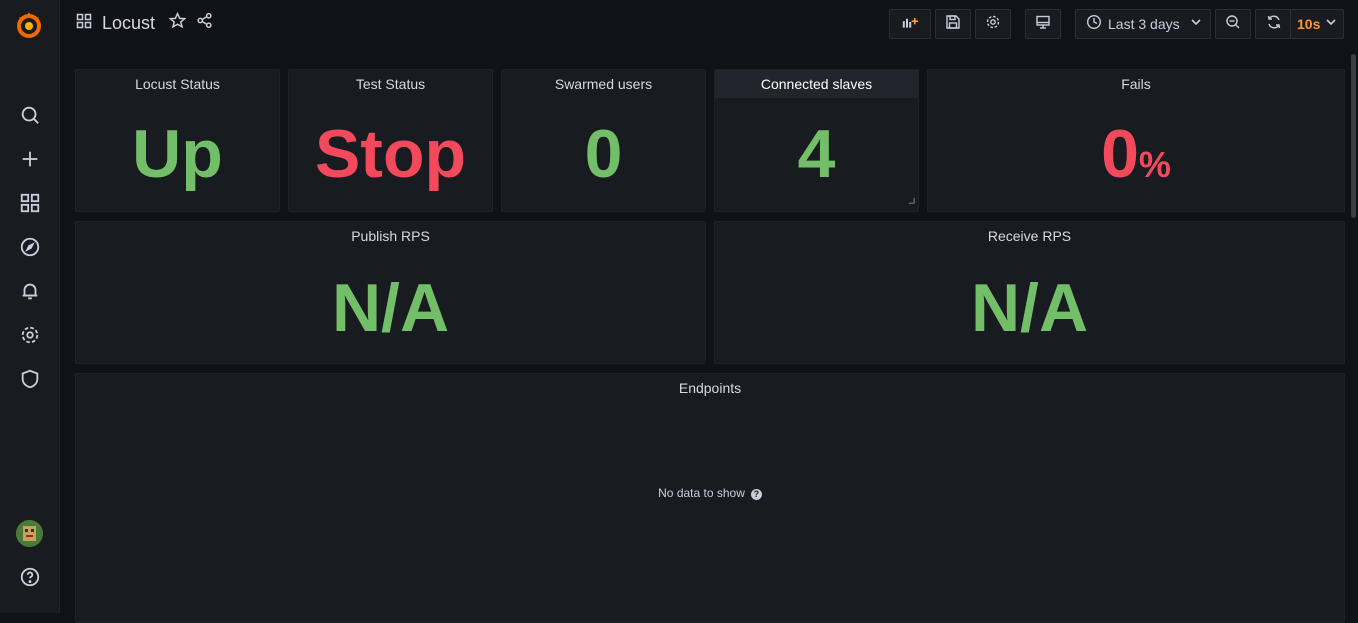  I want to click on dashboard-navbar: Locust Last 3 days 10s, so click(709, 26).